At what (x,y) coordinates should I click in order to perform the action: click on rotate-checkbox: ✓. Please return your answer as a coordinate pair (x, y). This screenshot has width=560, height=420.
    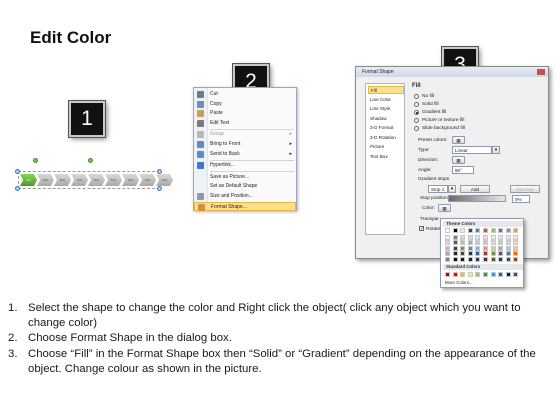
    Looking at the image, I should click on (421, 229).